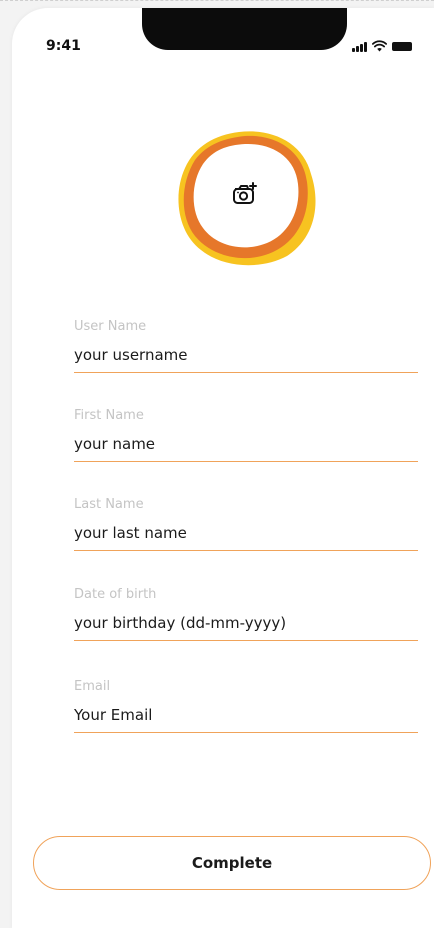 The height and width of the screenshot is (928, 434). What do you see at coordinates (246, 715) in the screenshot?
I see `email-input: Your Email` at bounding box center [246, 715].